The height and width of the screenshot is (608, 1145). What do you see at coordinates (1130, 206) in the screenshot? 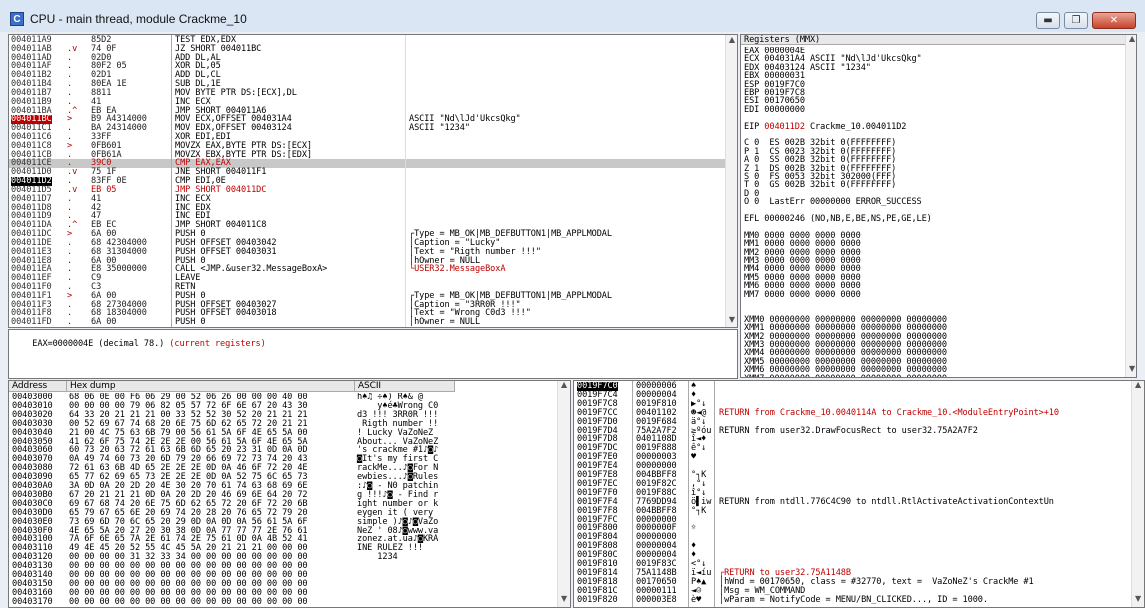
I see `registers-scrollbar: ▲ ▼` at bounding box center [1130, 206].